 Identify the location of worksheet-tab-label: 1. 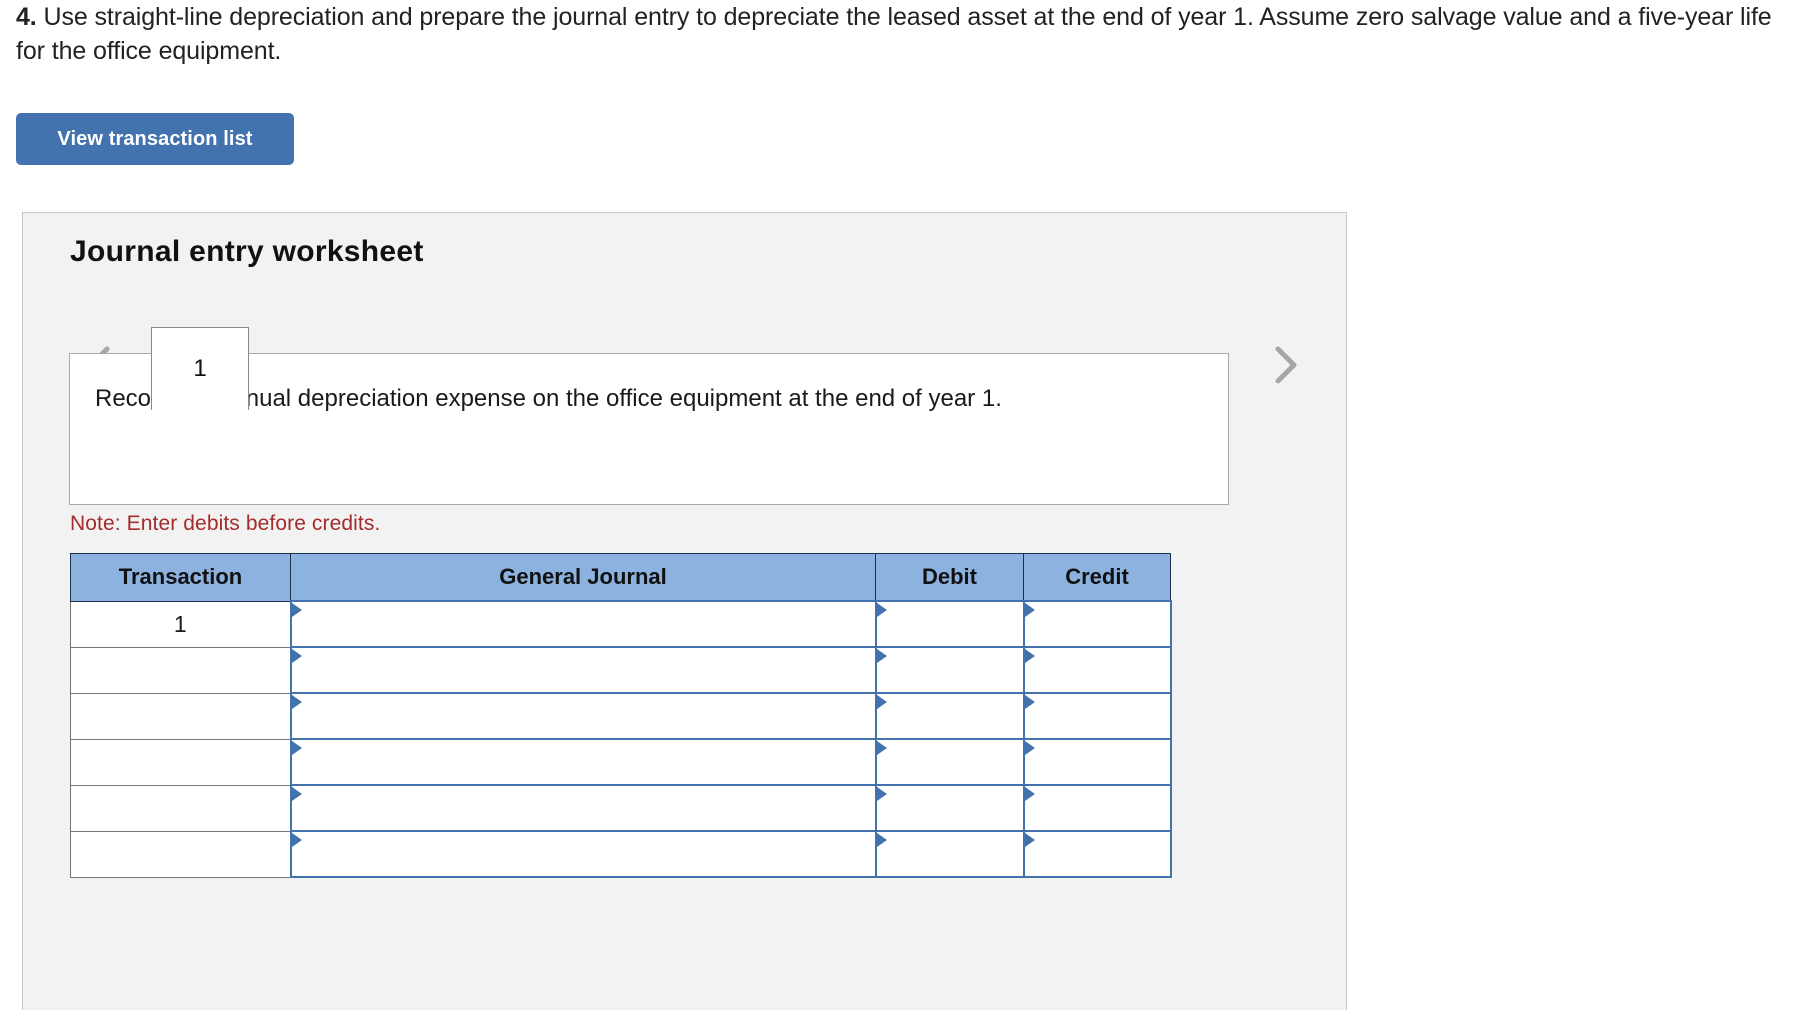
(200, 368).